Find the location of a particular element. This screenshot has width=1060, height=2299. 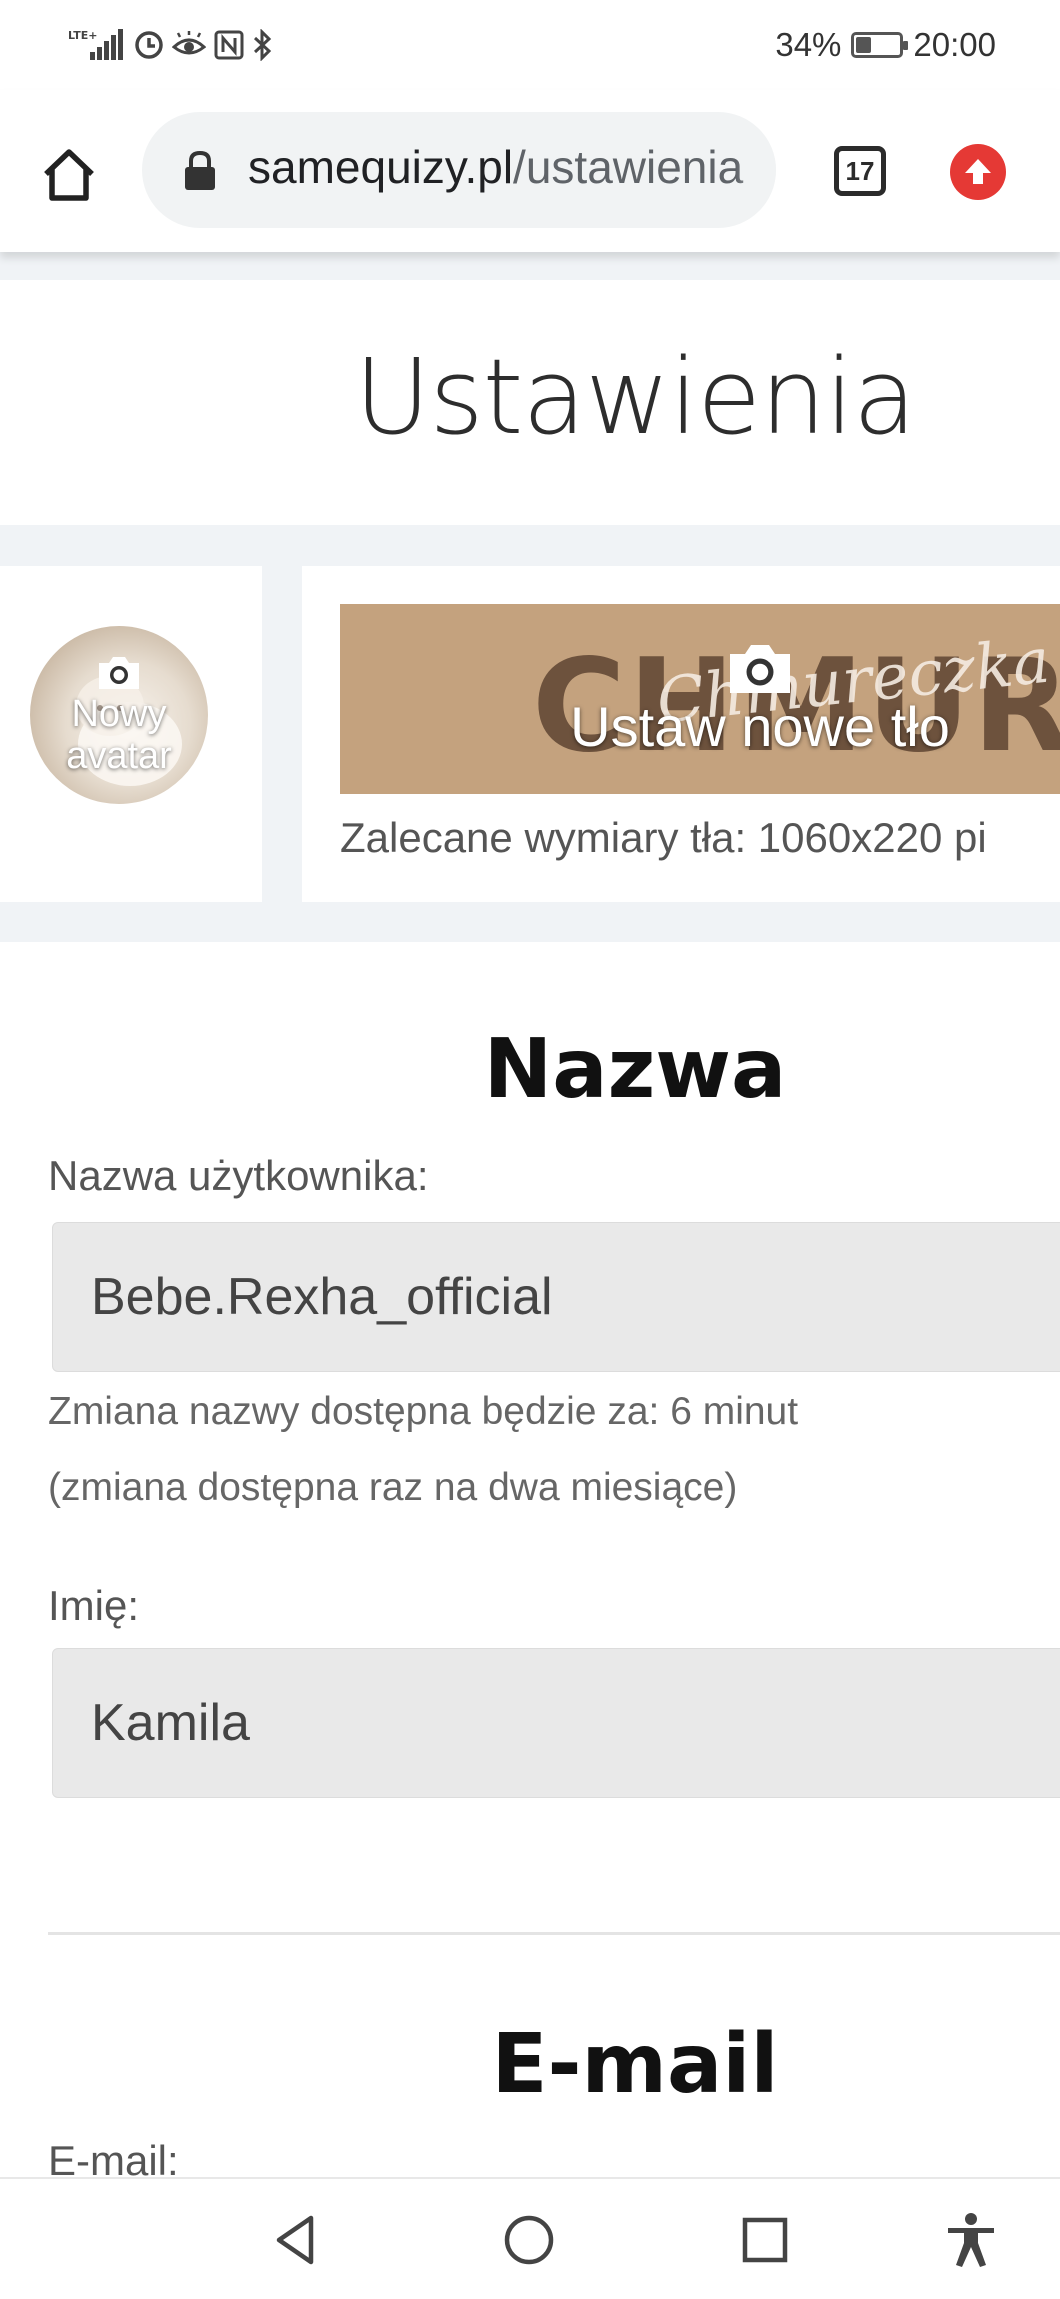

browser-toolbar: samequizy.pl/ustawienia 17 is located at coordinates (530, 171).